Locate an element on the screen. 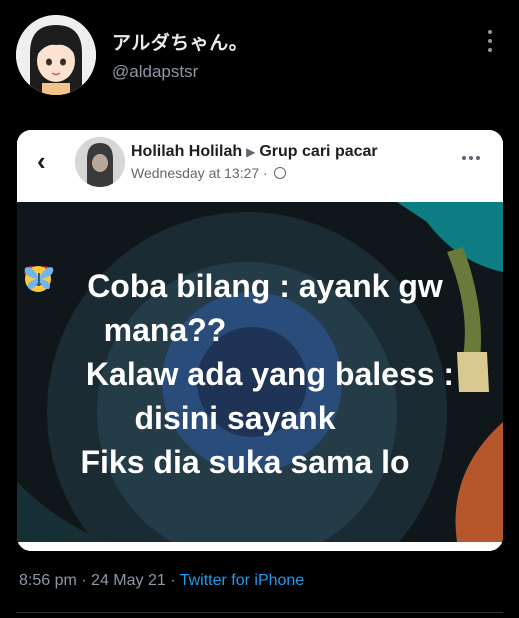 Image resolution: width=519 pixels, height=618 pixels. facebook-author: Holilah Holilah is located at coordinates (187, 151).